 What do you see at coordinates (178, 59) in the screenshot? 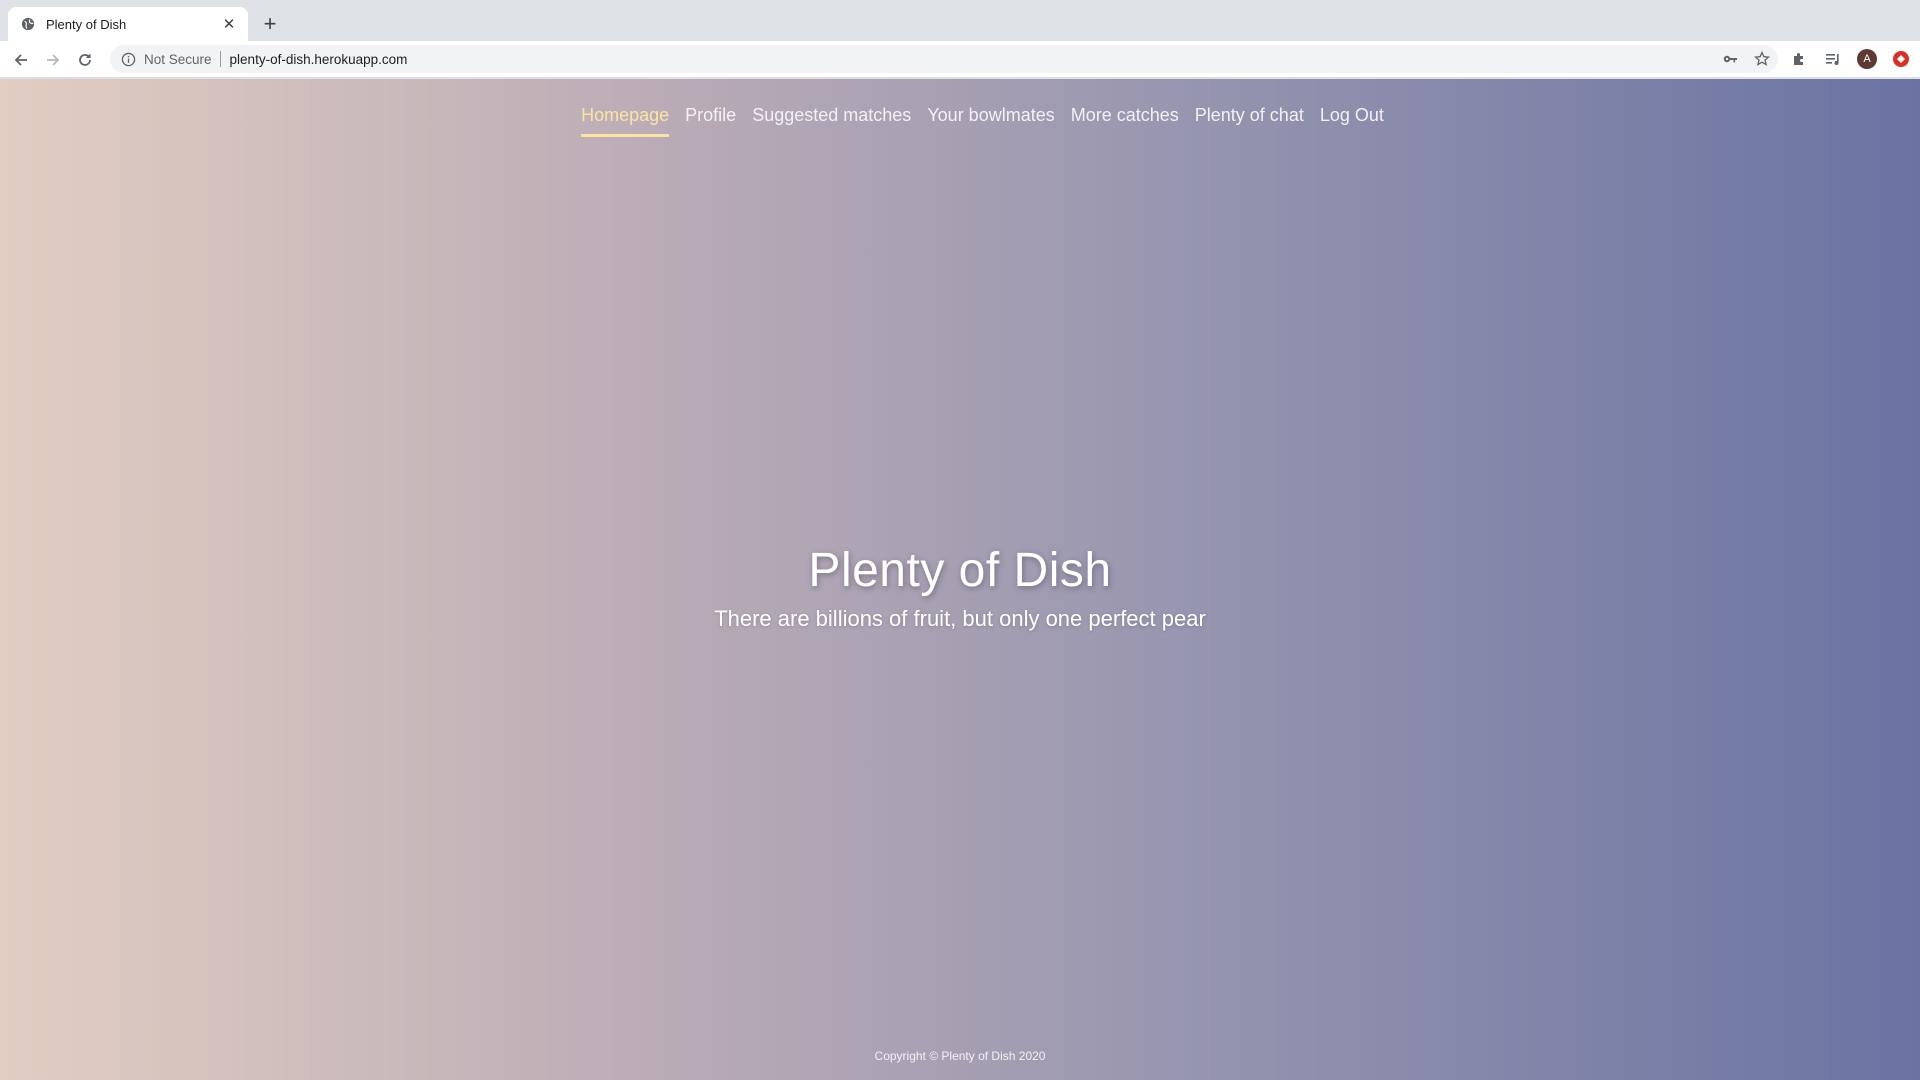
I see `security-label: Not Secure` at bounding box center [178, 59].